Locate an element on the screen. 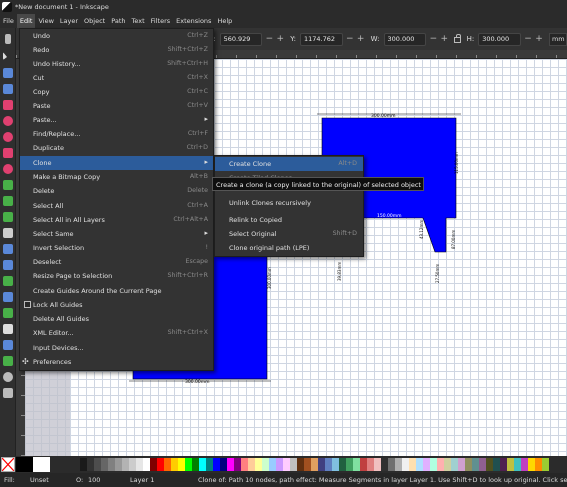  unit-select: mm is located at coordinates (557, 39).